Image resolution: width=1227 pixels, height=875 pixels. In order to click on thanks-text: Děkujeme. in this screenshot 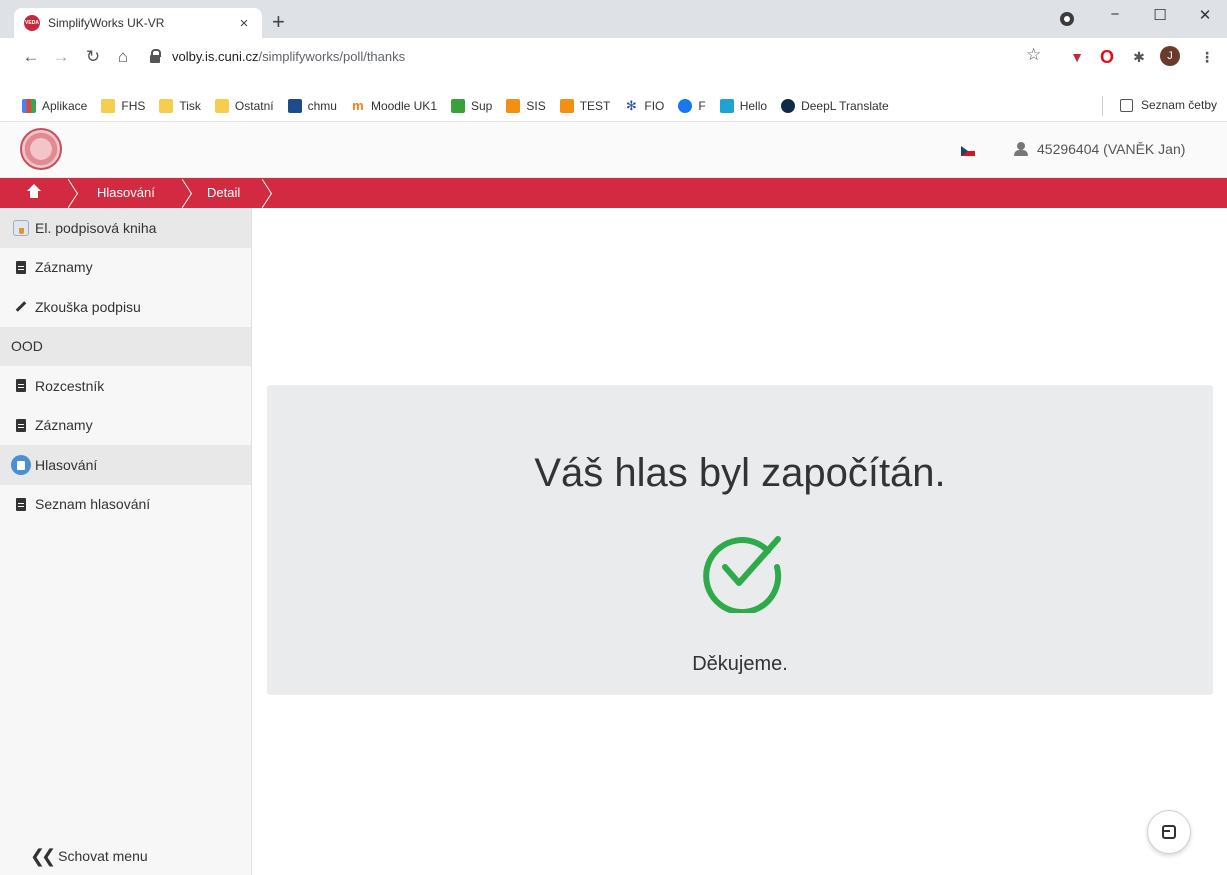, I will do `click(740, 664)`.